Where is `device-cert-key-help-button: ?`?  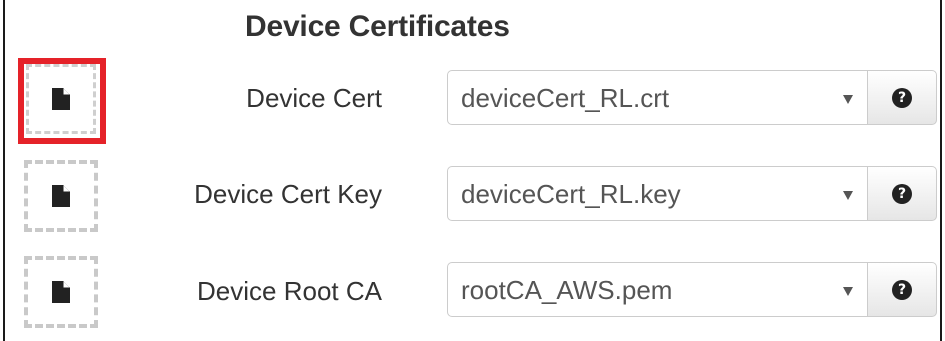
device-cert-key-help-button: ? is located at coordinates (902, 193).